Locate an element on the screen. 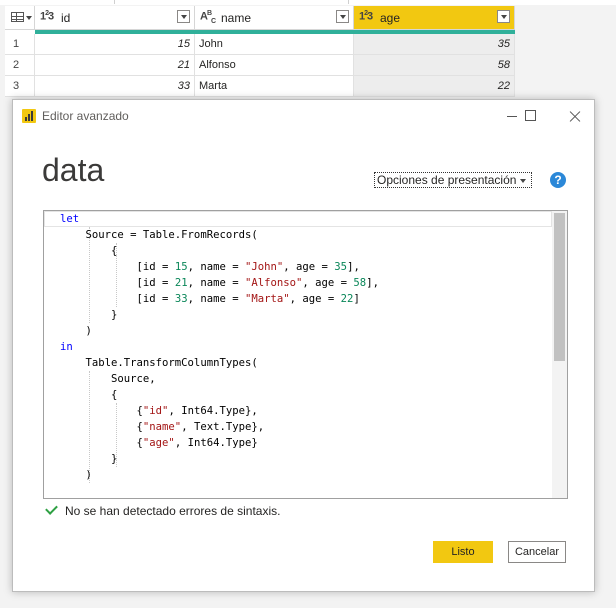 This screenshot has height=608, width=616. close-icon is located at coordinates (575, 116).